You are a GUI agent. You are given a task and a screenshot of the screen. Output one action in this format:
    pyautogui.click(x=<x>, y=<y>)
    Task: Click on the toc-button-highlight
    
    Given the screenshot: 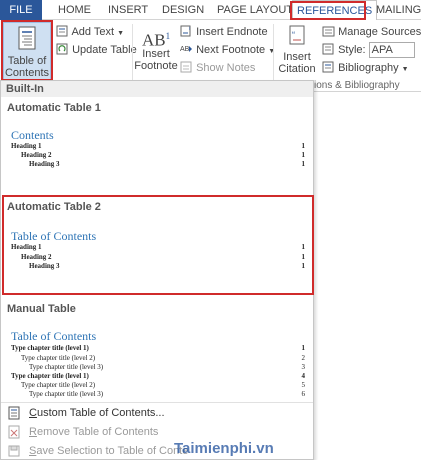 What is the action you would take?
    pyautogui.click(x=27, y=50)
    